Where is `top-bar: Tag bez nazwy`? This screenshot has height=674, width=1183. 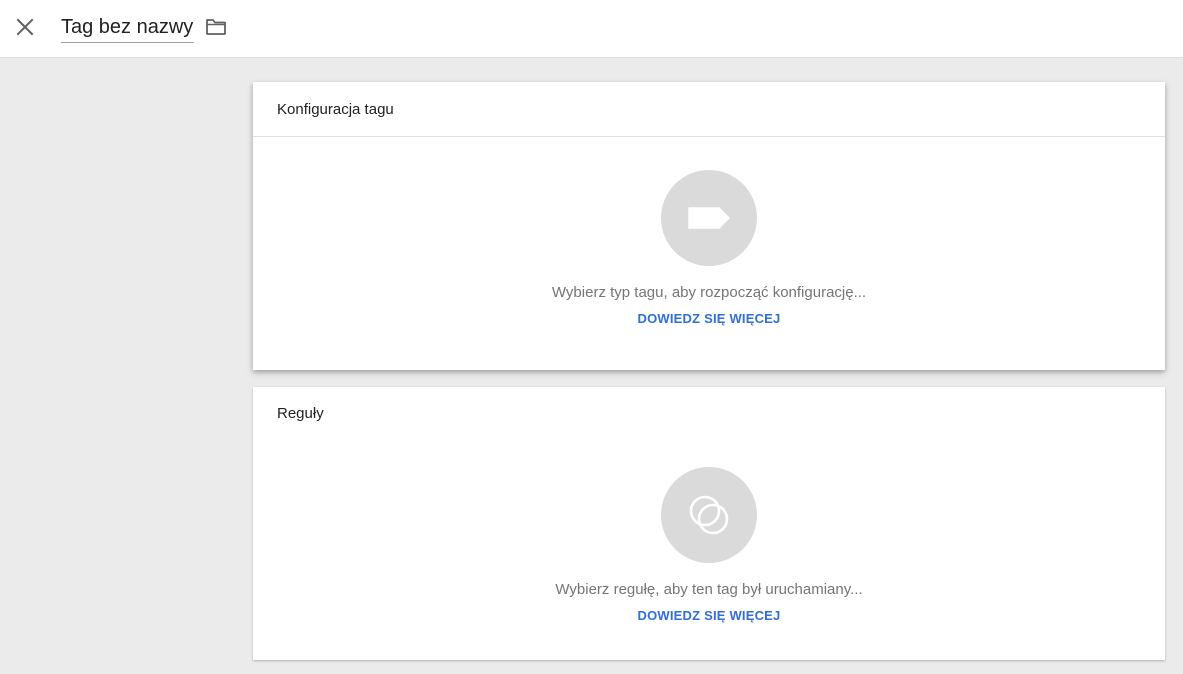
top-bar: Tag bez nazwy is located at coordinates (591, 29).